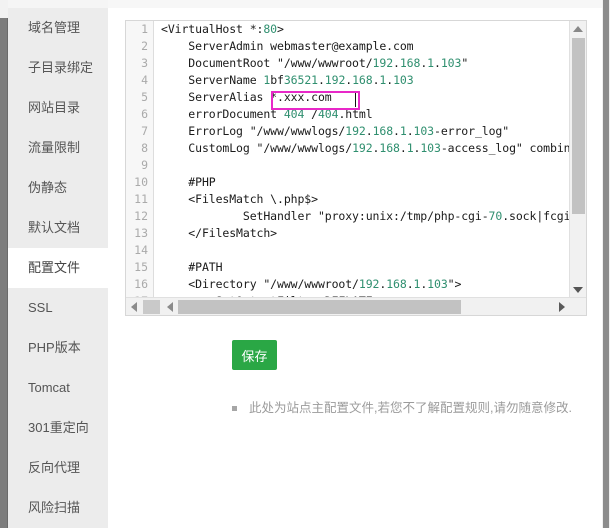  I want to click on sidebar-item-label: 网站目录, so click(54, 107).